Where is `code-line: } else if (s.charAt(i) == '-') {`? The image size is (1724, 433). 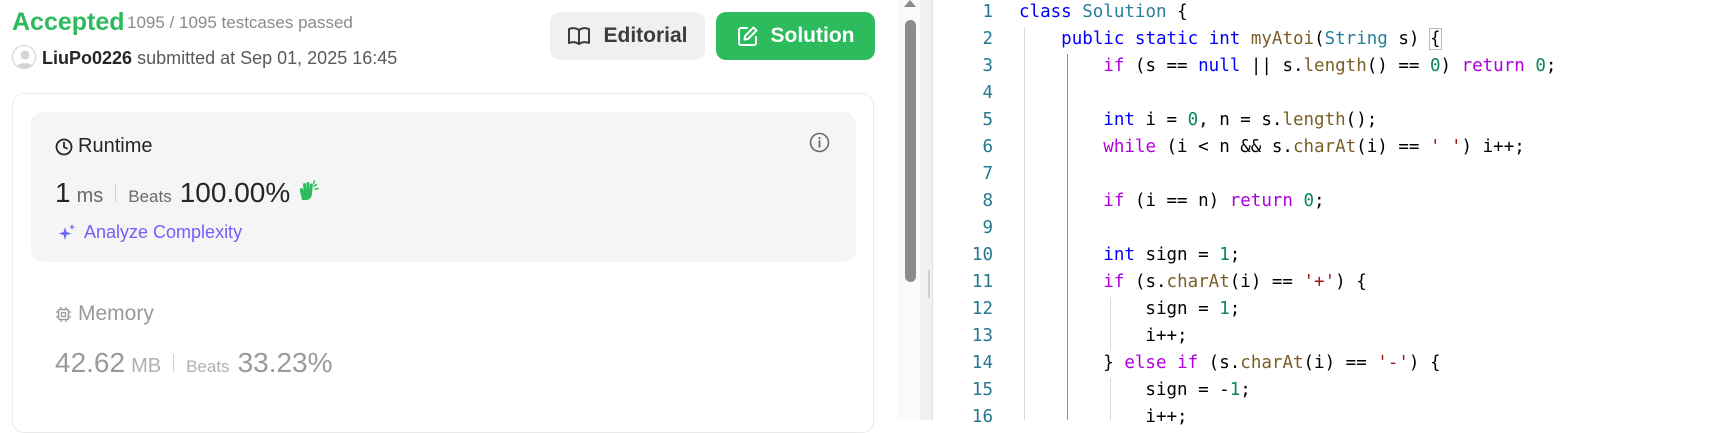
code-line: } else if (s.charAt(i) == '-') { is located at coordinates (1229, 363).